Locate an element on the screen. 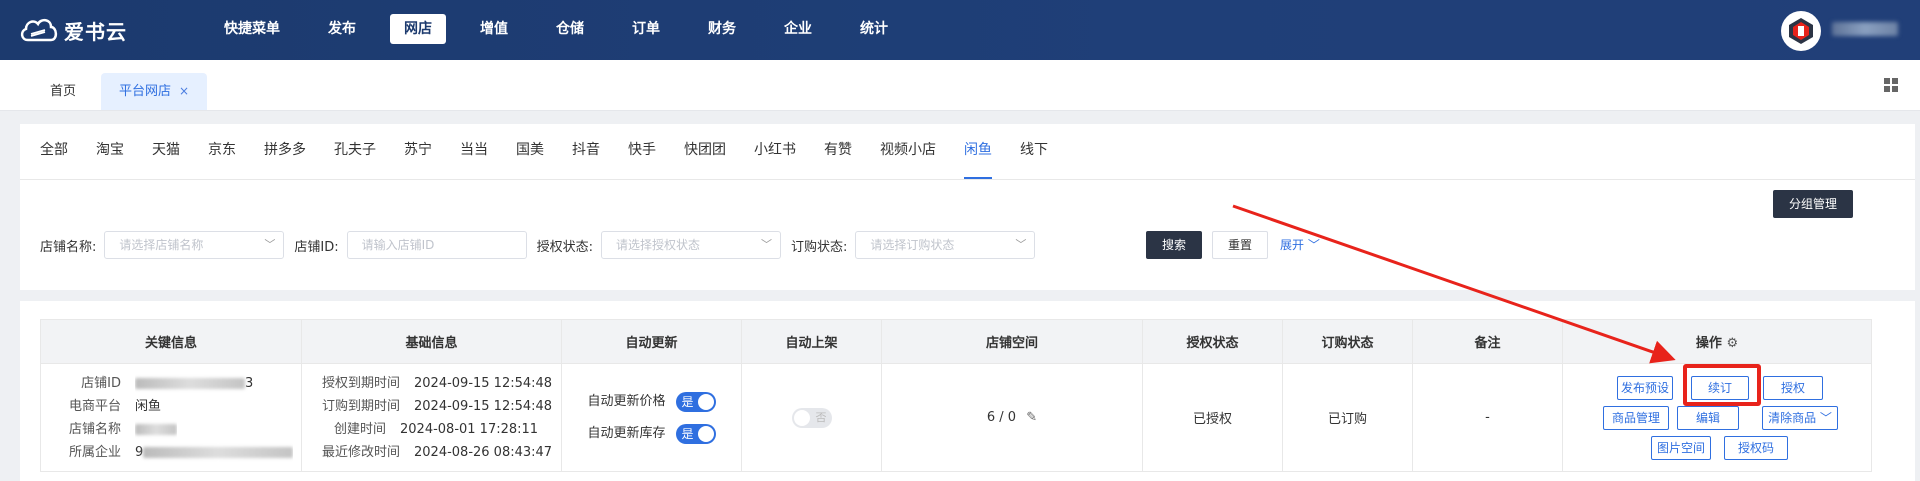 This screenshot has height=481, width=1920. header-order-status: 订购状态 is located at coordinates (1347, 341).